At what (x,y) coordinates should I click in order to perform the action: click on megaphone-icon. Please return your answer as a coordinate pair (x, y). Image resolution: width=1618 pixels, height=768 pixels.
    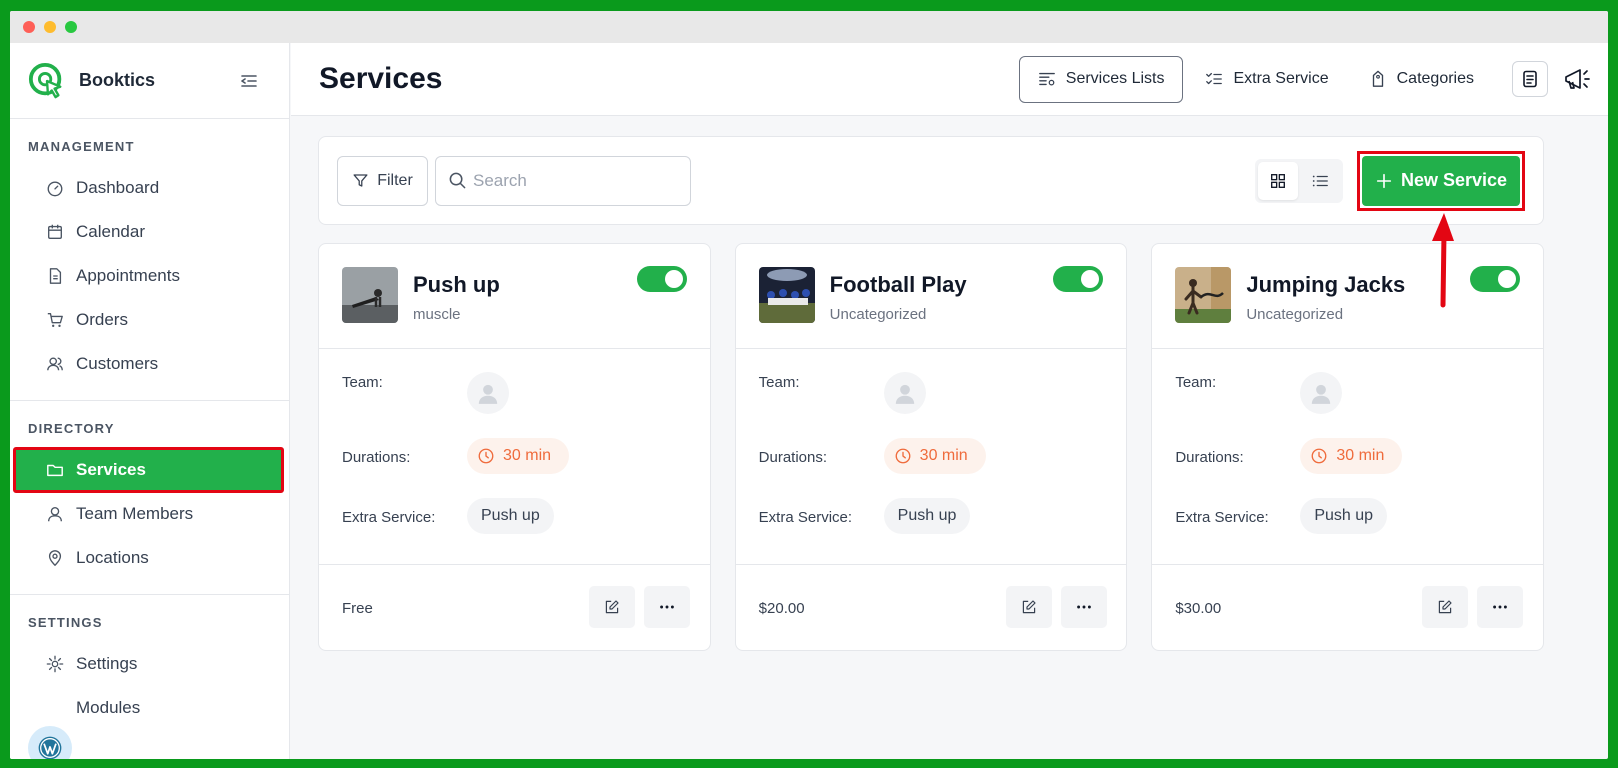
    Looking at the image, I should click on (1577, 79).